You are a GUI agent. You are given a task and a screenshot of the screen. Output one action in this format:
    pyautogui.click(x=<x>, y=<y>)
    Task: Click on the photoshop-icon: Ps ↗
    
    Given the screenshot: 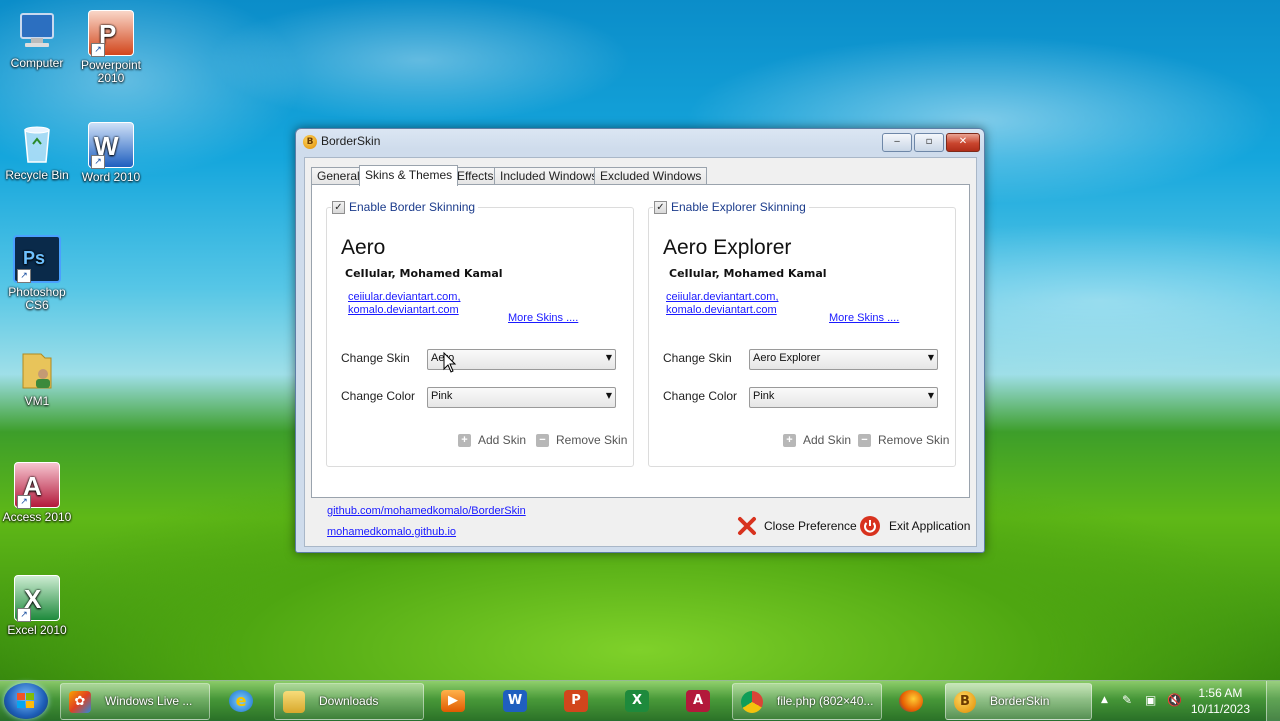 What is the action you would take?
    pyautogui.click(x=37, y=259)
    